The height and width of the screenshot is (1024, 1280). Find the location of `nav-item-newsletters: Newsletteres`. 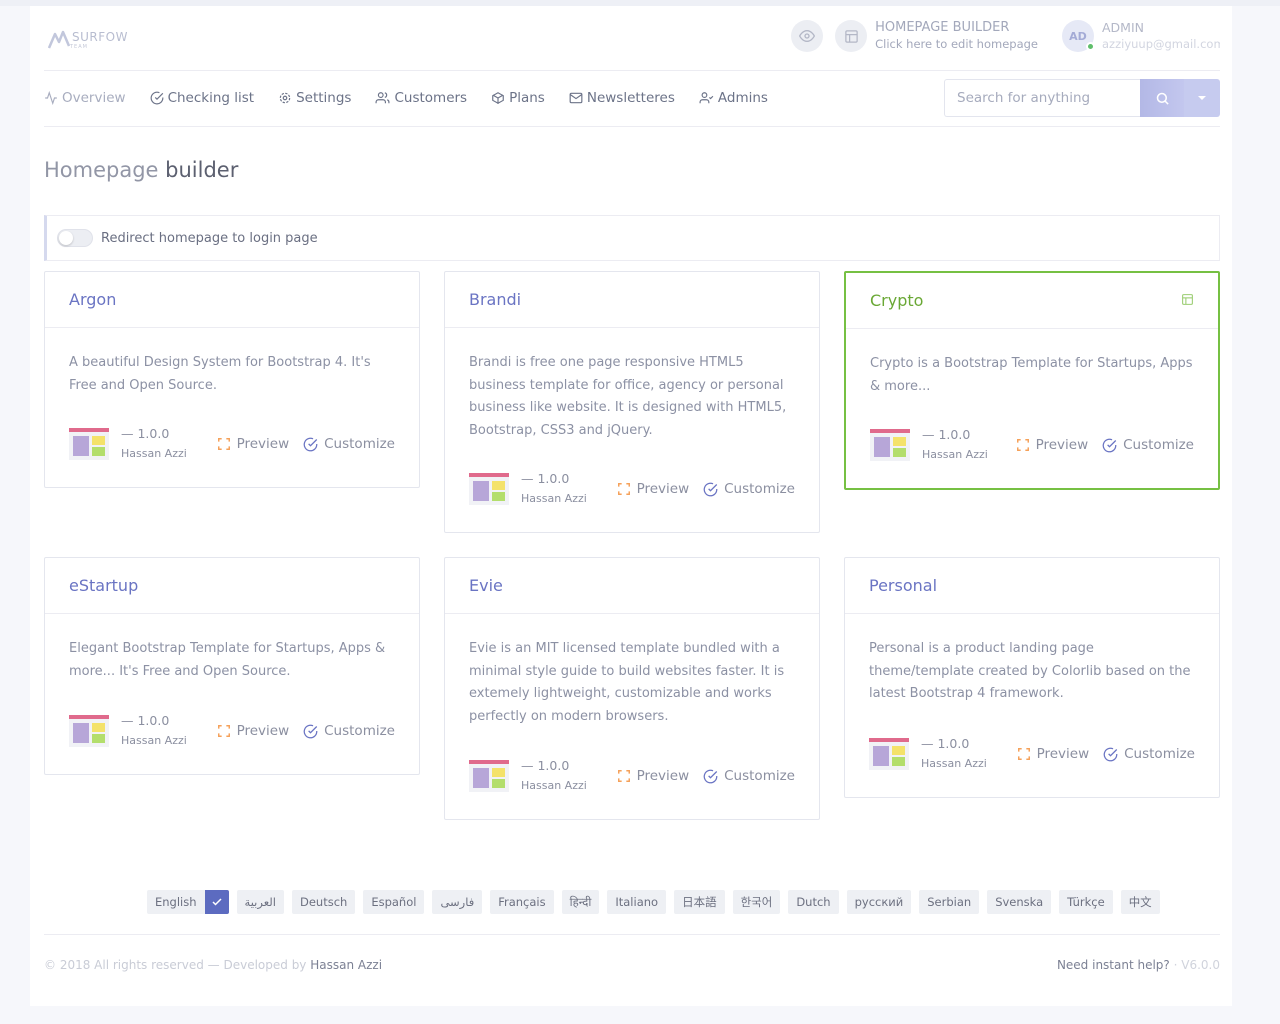

nav-item-newsletters: Newsletteres is located at coordinates (622, 98).